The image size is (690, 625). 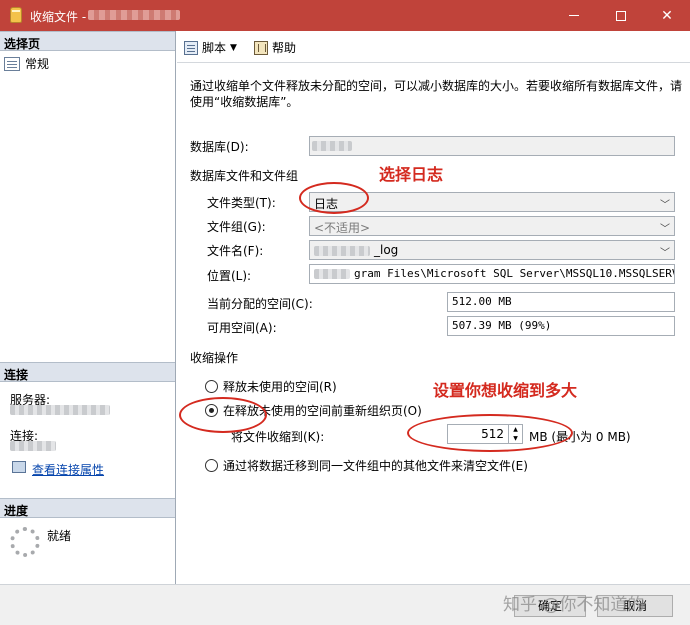 What do you see at coordinates (87, 41) in the screenshot?
I see `select-page-header: 选择页` at bounding box center [87, 41].